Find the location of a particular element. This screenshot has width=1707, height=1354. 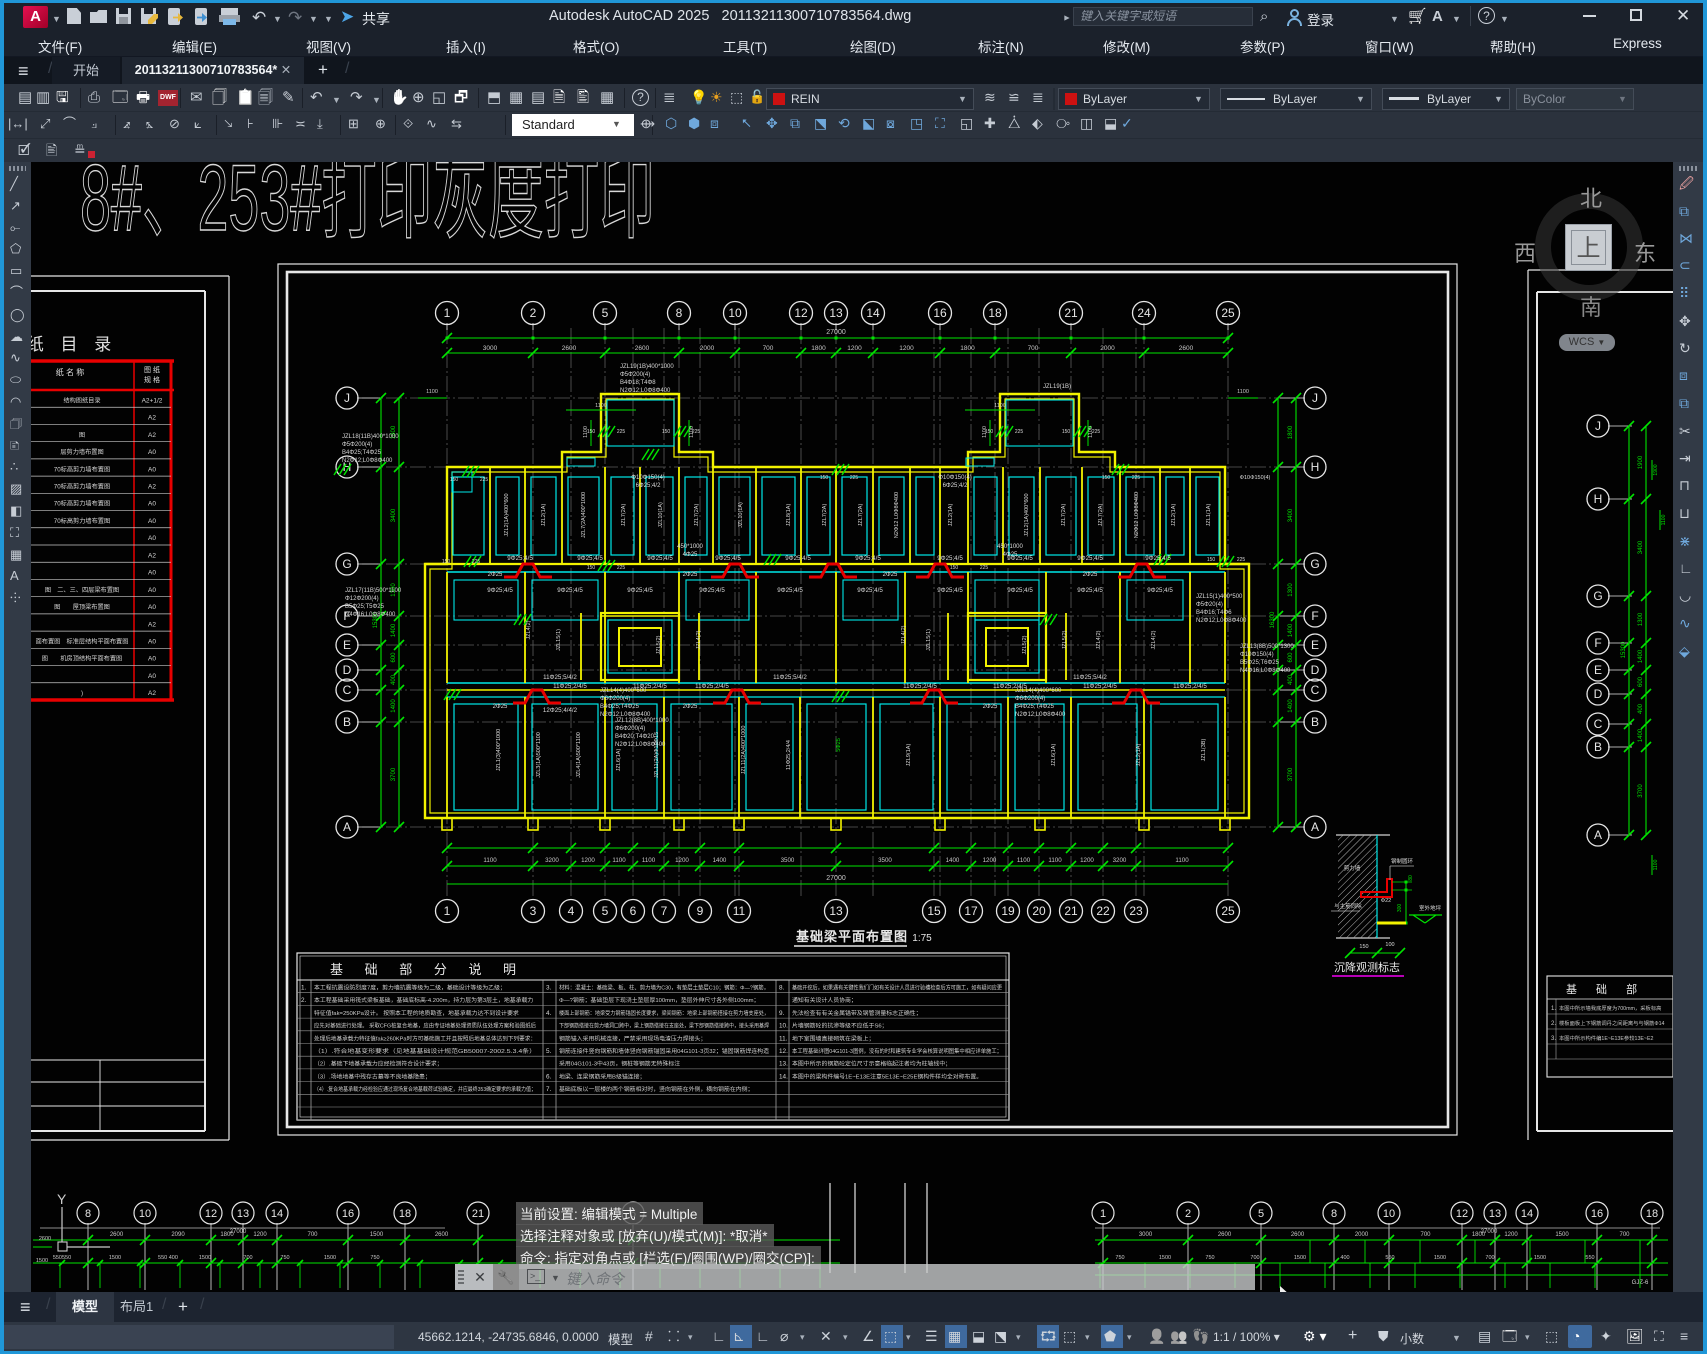

svg-text: 3. is located at coordinates (1553, 1039).